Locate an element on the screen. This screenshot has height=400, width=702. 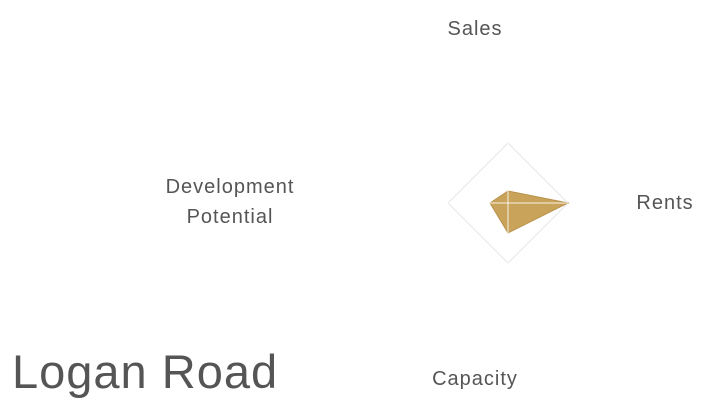
axis-label-rents: Rents is located at coordinates (665, 203).